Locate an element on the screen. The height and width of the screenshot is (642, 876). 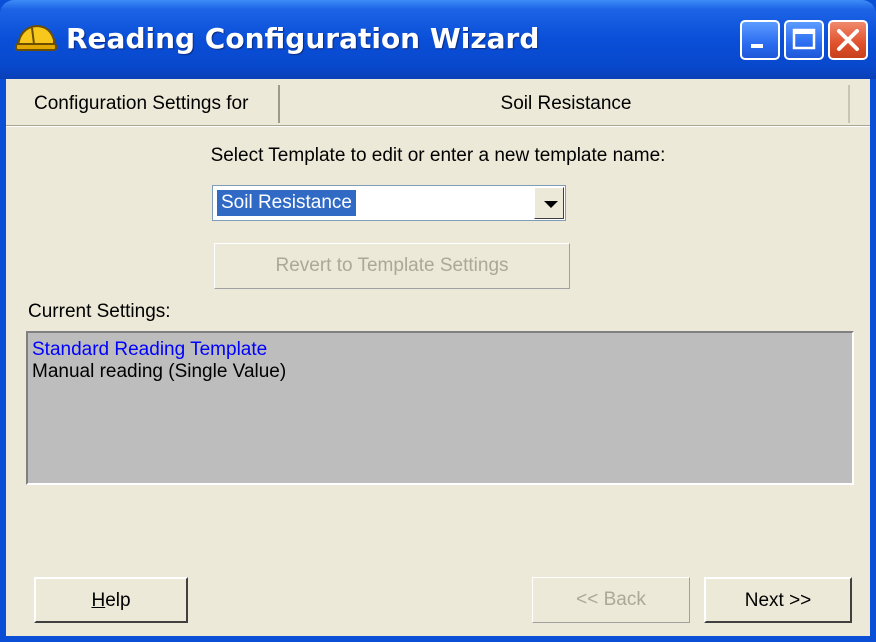
chevron-down-icon is located at coordinates (551, 204).